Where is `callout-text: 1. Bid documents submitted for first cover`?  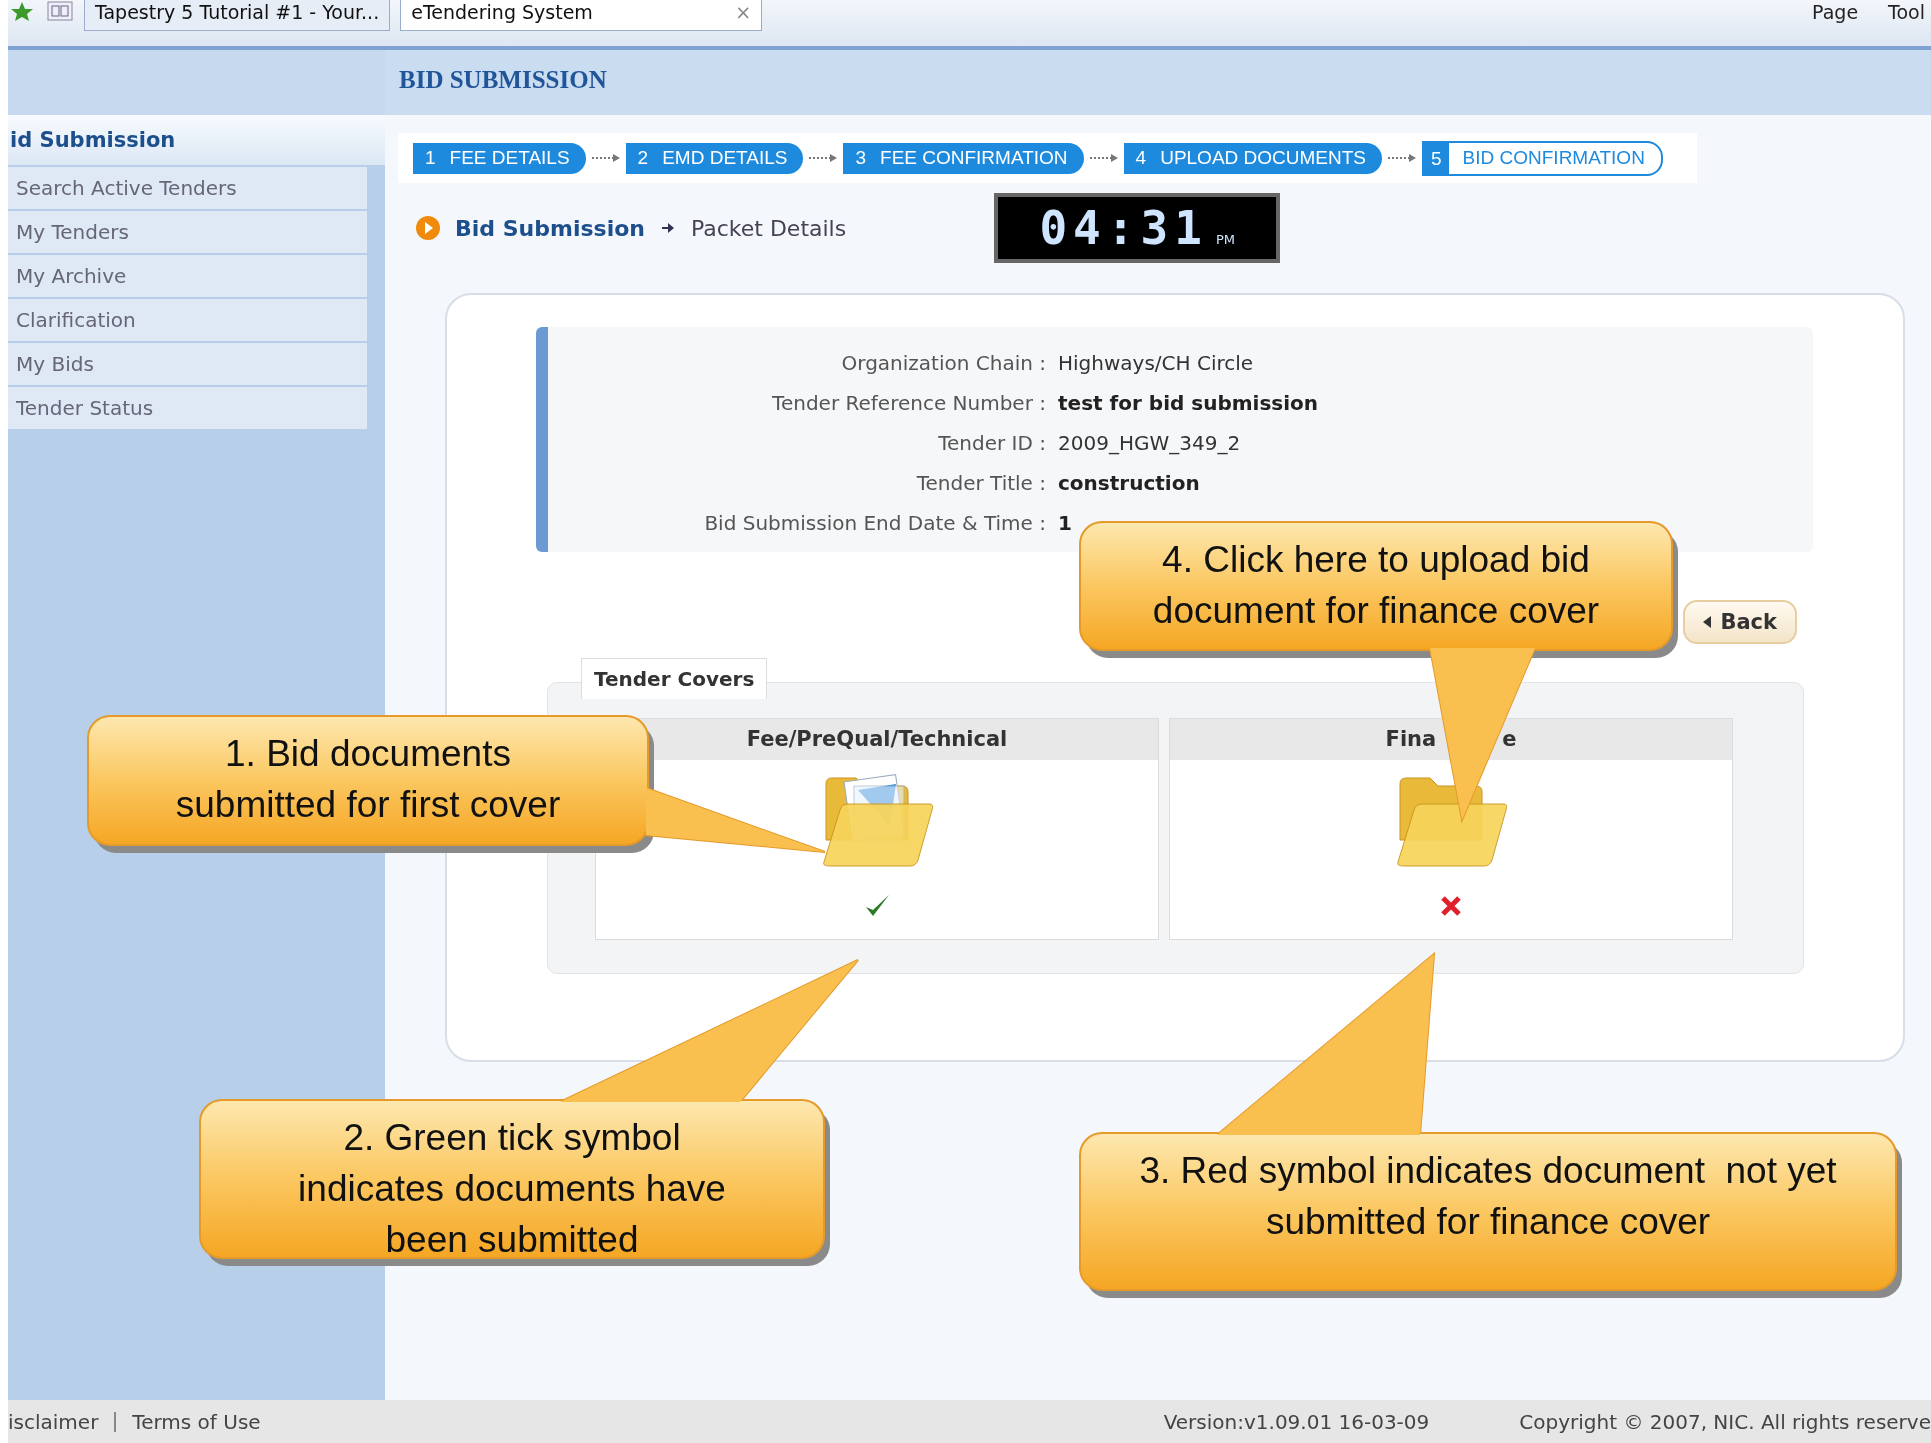
callout-text: 1. Bid documents submitted for first cover is located at coordinates (368, 779).